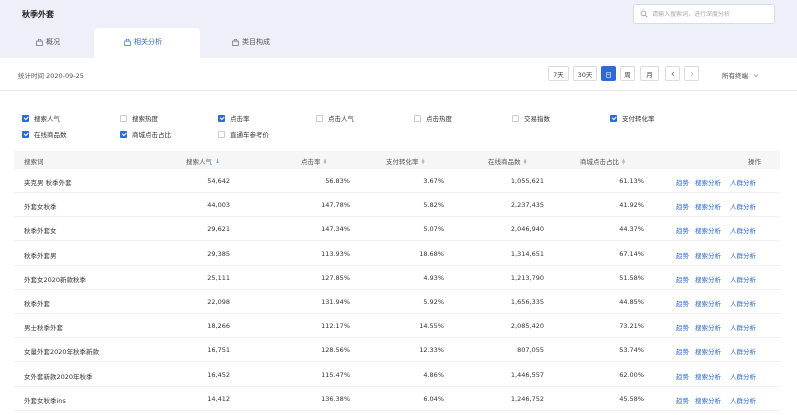 Image resolution: width=797 pixels, height=415 pixels. I want to click on col-popularity: 搜索人气 ↓, so click(203, 161).